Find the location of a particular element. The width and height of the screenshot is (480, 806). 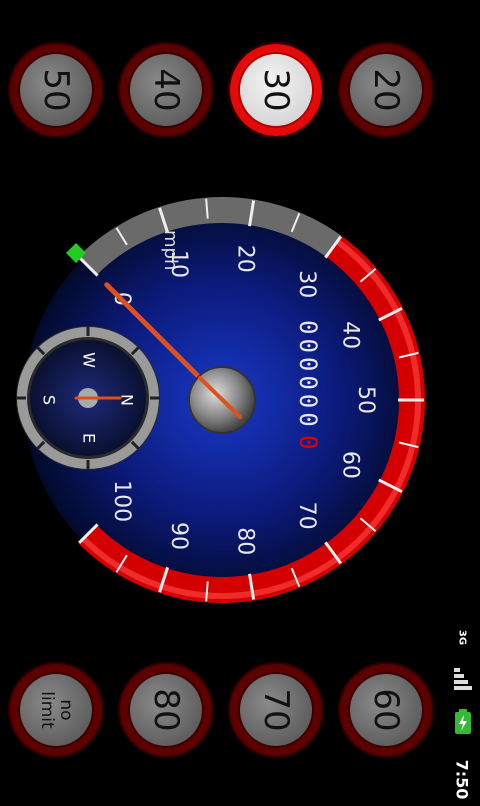

speed-limit-60-button: 60 is located at coordinates (386, 710).